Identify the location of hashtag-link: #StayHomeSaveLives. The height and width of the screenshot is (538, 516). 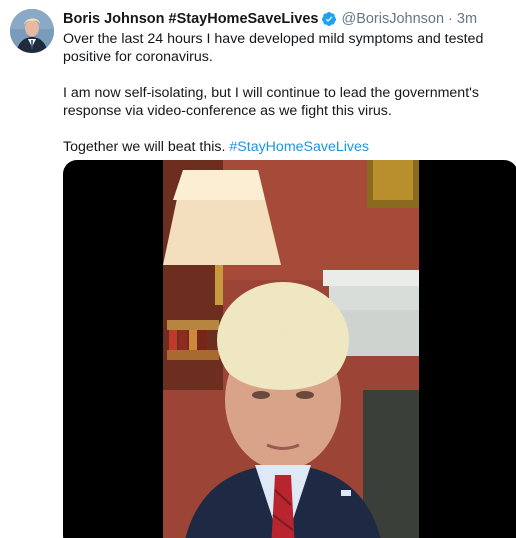
(299, 147).